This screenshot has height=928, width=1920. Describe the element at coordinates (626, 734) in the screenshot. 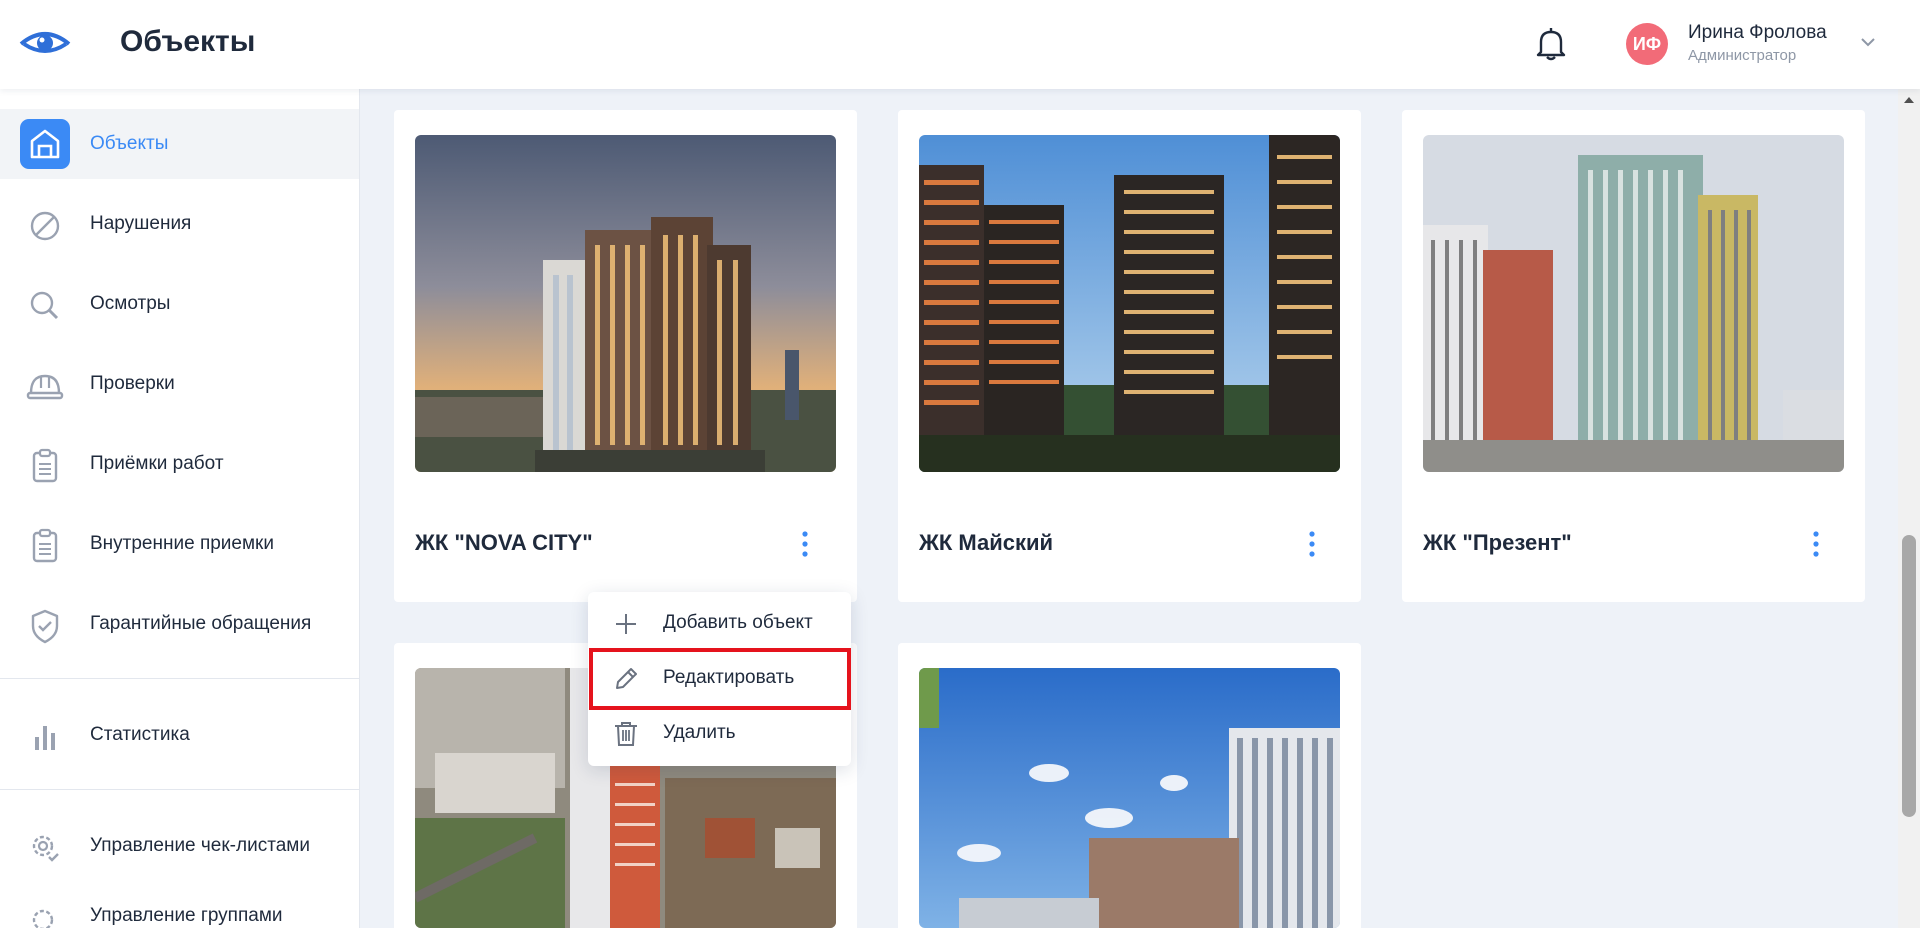

I see `trash-icon` at that location.